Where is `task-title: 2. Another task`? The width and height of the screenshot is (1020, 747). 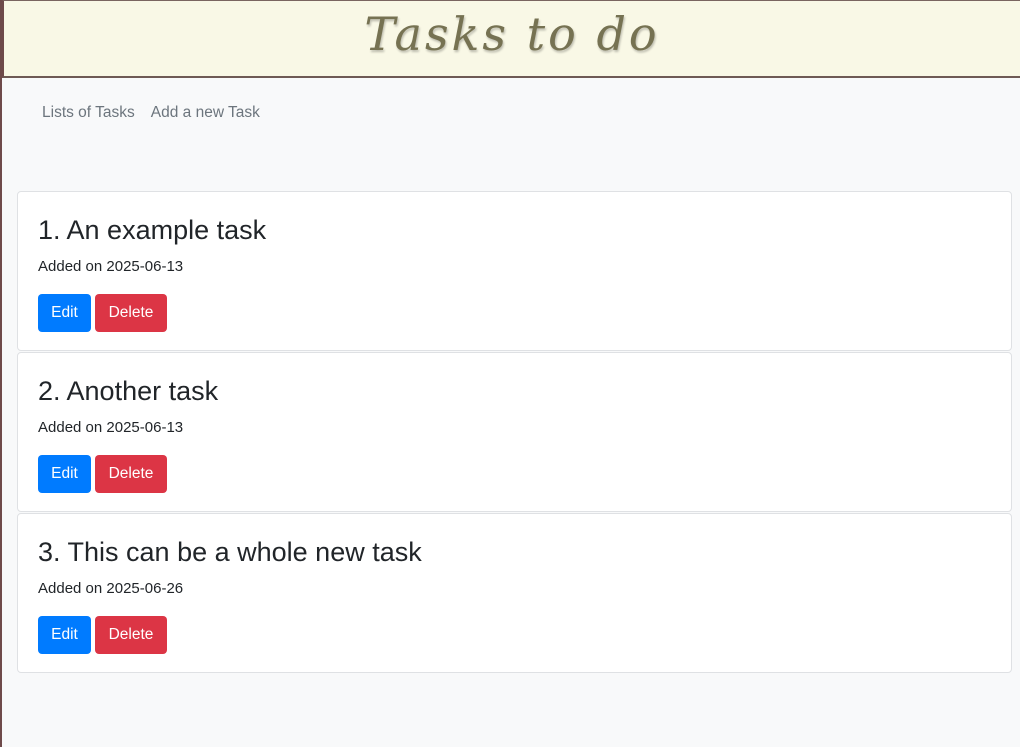
task-title: 2. Another task is located at coordinates (128, 391).